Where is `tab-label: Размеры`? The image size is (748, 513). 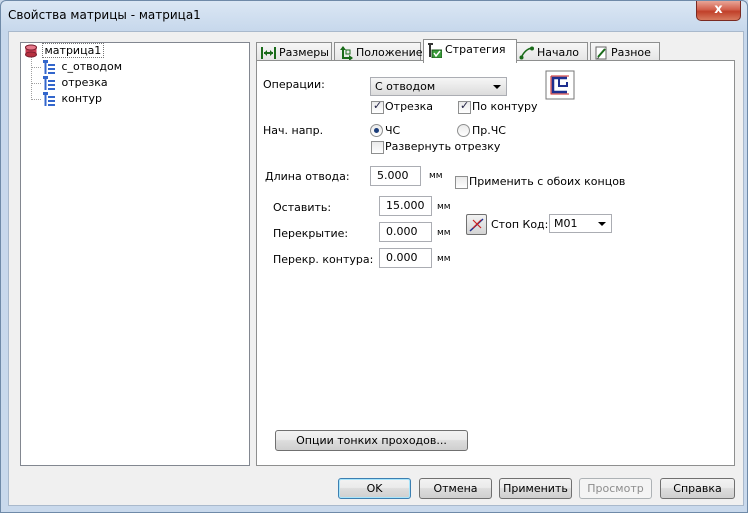
tab-label: Размеры is located at coordinates (304, 52).